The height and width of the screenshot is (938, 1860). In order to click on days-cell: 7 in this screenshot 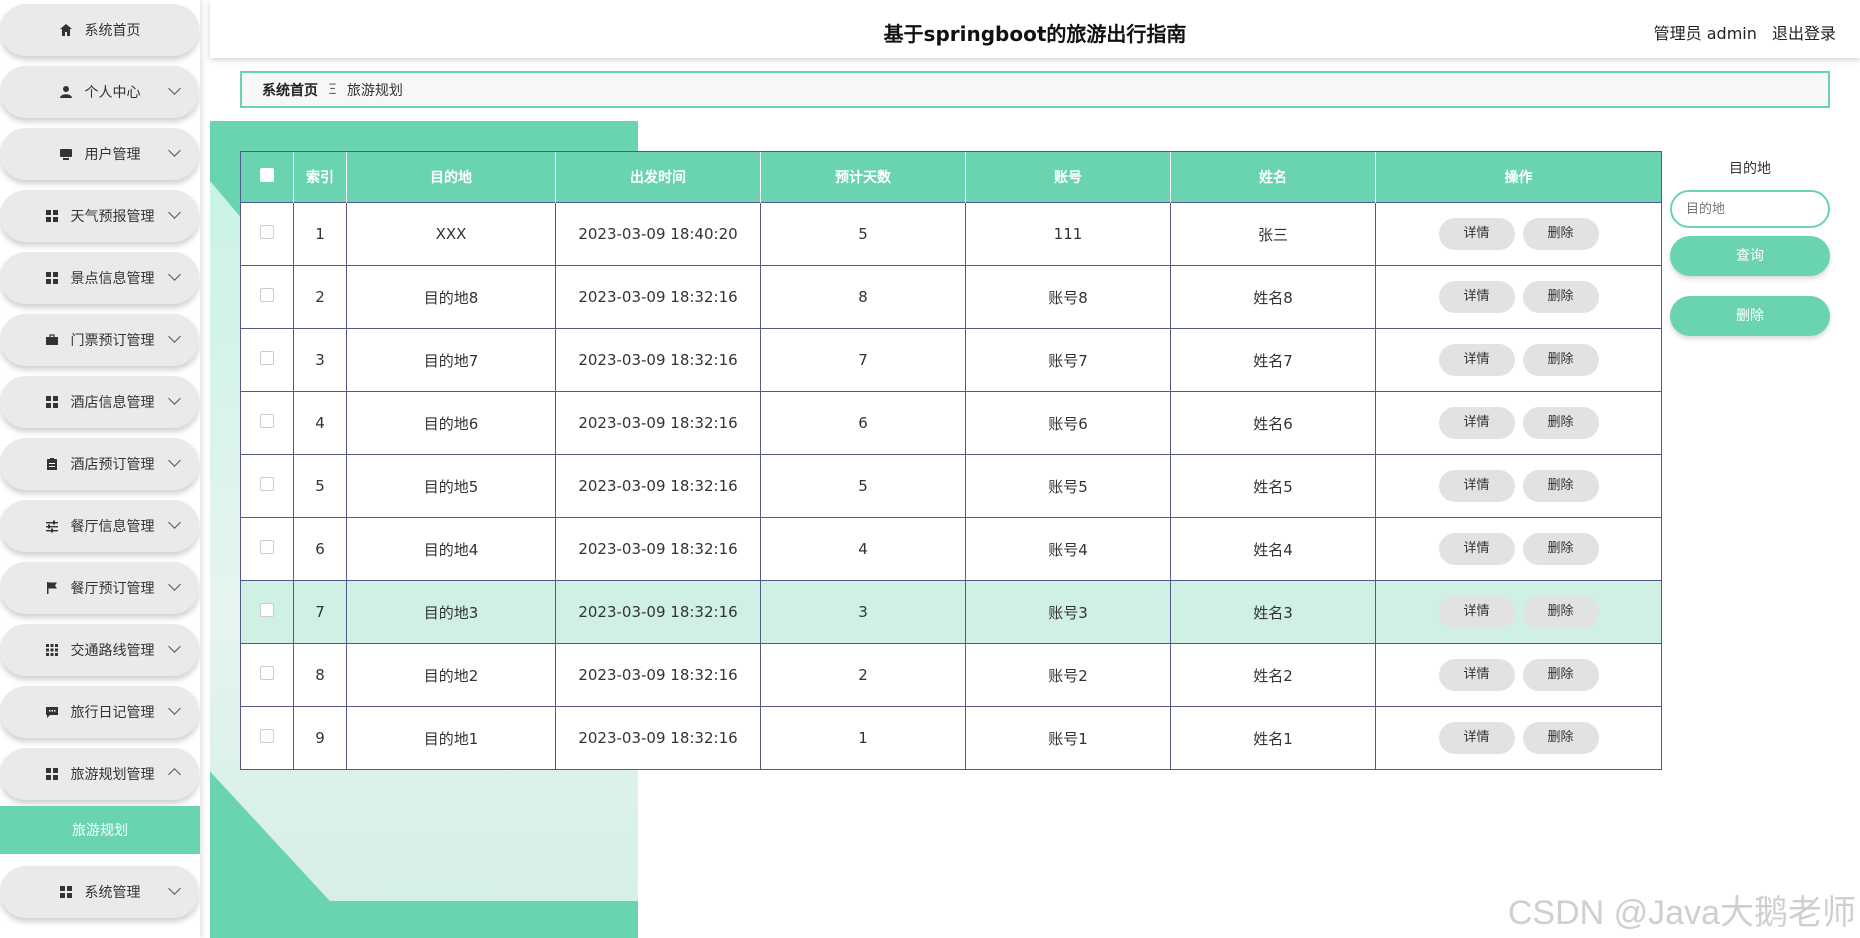, I will do `click(863, 360)`.